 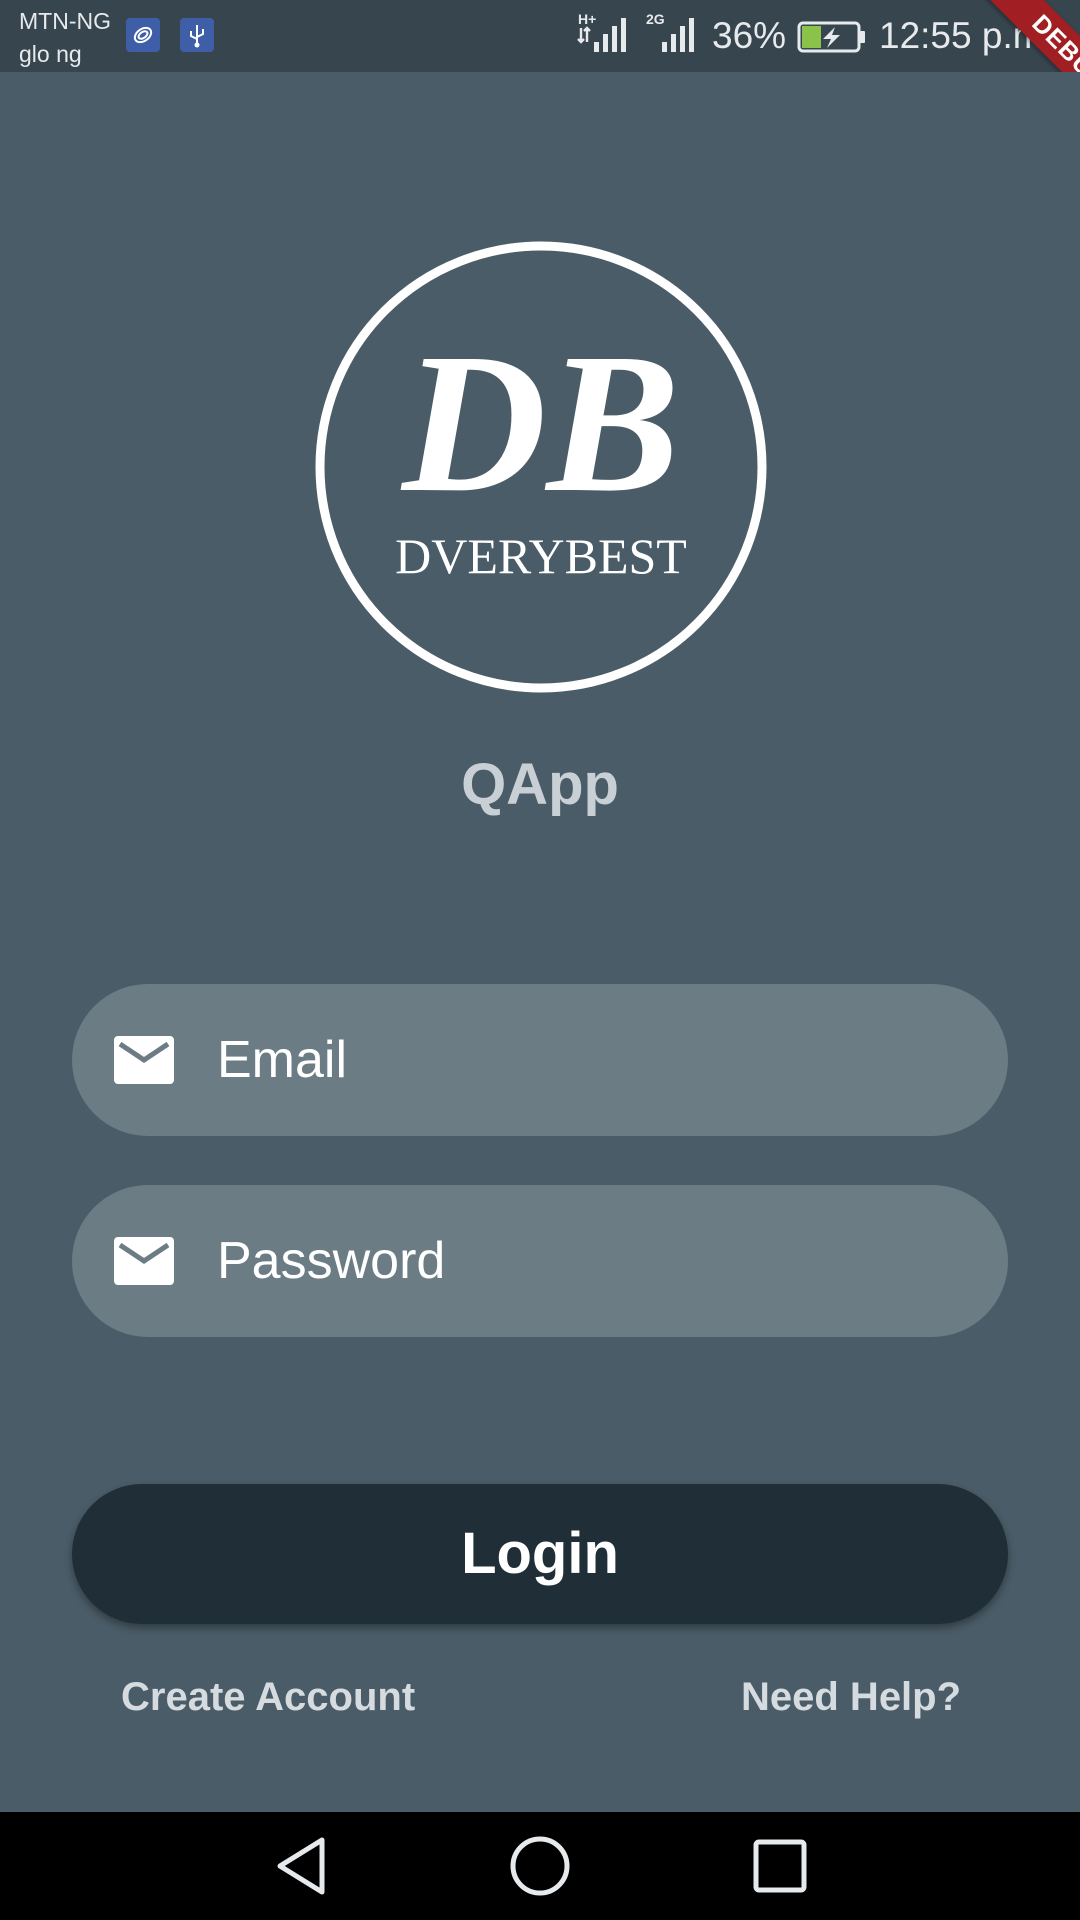 What do you see at coordinates (541, 556) in the screenshot?
I see `logo-wordmark: DVERYBEST` at bounding box center [541, 556].